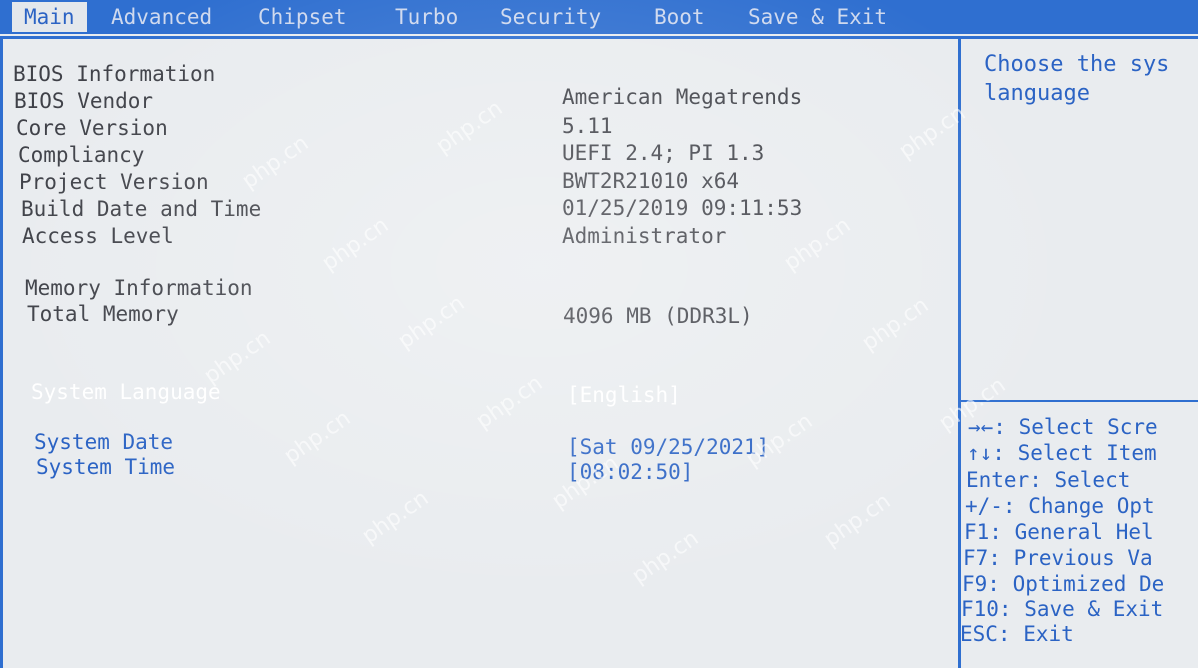  What do you see at coordinates (550, 17) in the screenshot?
I see `tab-security: Security` at bounding box center [550, 17].